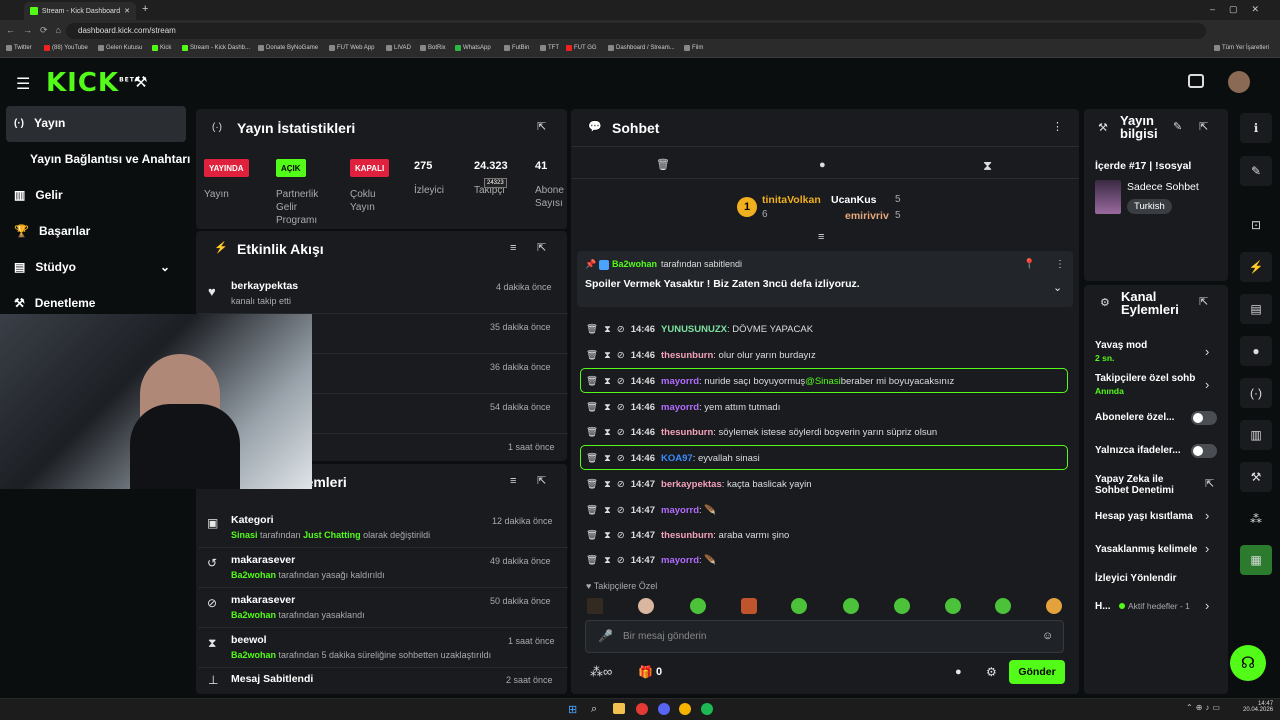 This screenshot has height=720, width=1280. What do you see at coordinates (791, 200) in the screenshot?
I see `top-gifter-name: tinitaVolkan` at bounding box center [791, 200].